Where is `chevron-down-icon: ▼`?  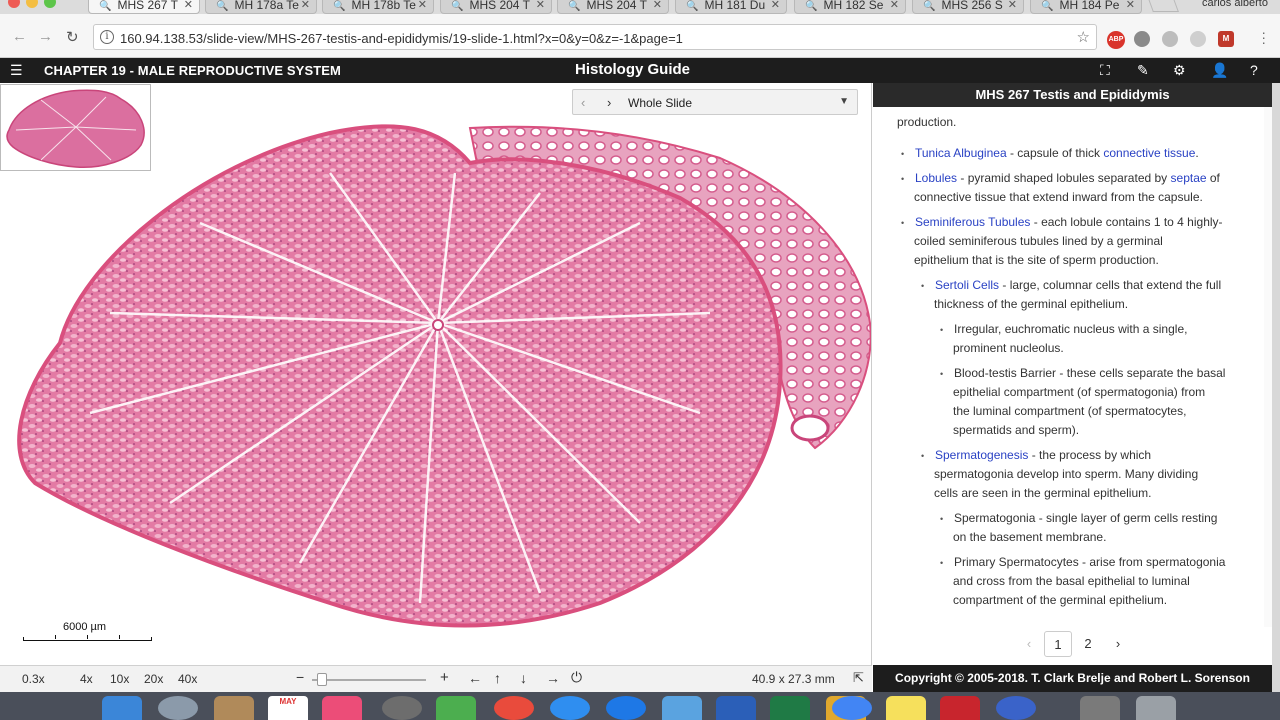 chevron-down-icon: ▼ is located at coordinates (844, 101).